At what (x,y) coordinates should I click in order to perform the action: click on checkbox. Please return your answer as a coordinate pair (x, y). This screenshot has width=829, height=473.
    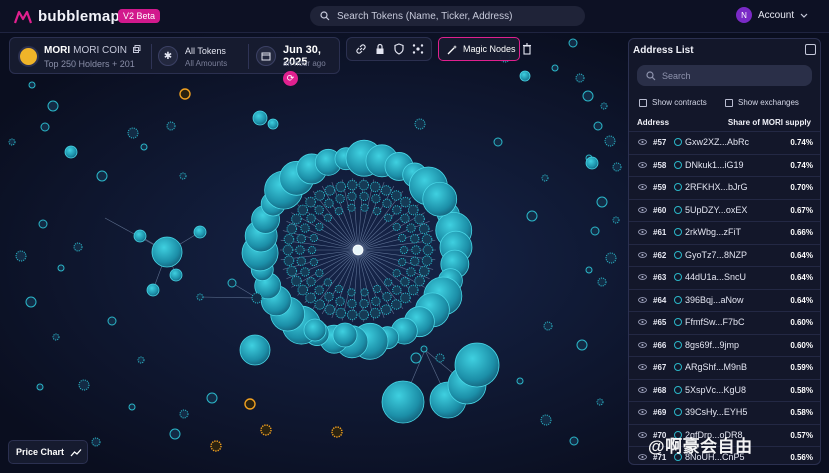
    Looking at the image, I should click on (643, 102).